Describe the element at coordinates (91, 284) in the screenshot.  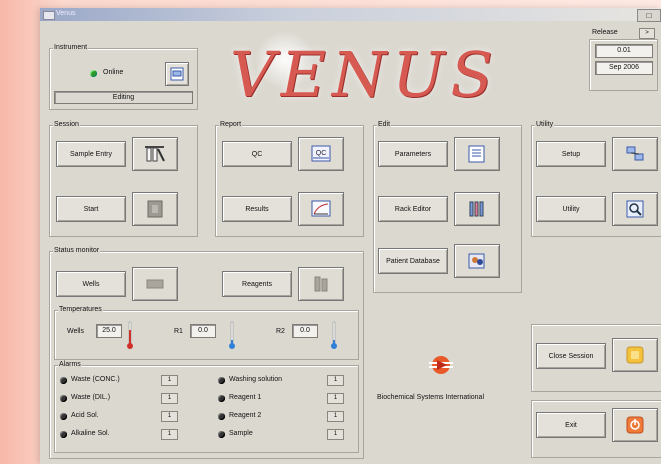
I see `wells-button: Wells` at that location.